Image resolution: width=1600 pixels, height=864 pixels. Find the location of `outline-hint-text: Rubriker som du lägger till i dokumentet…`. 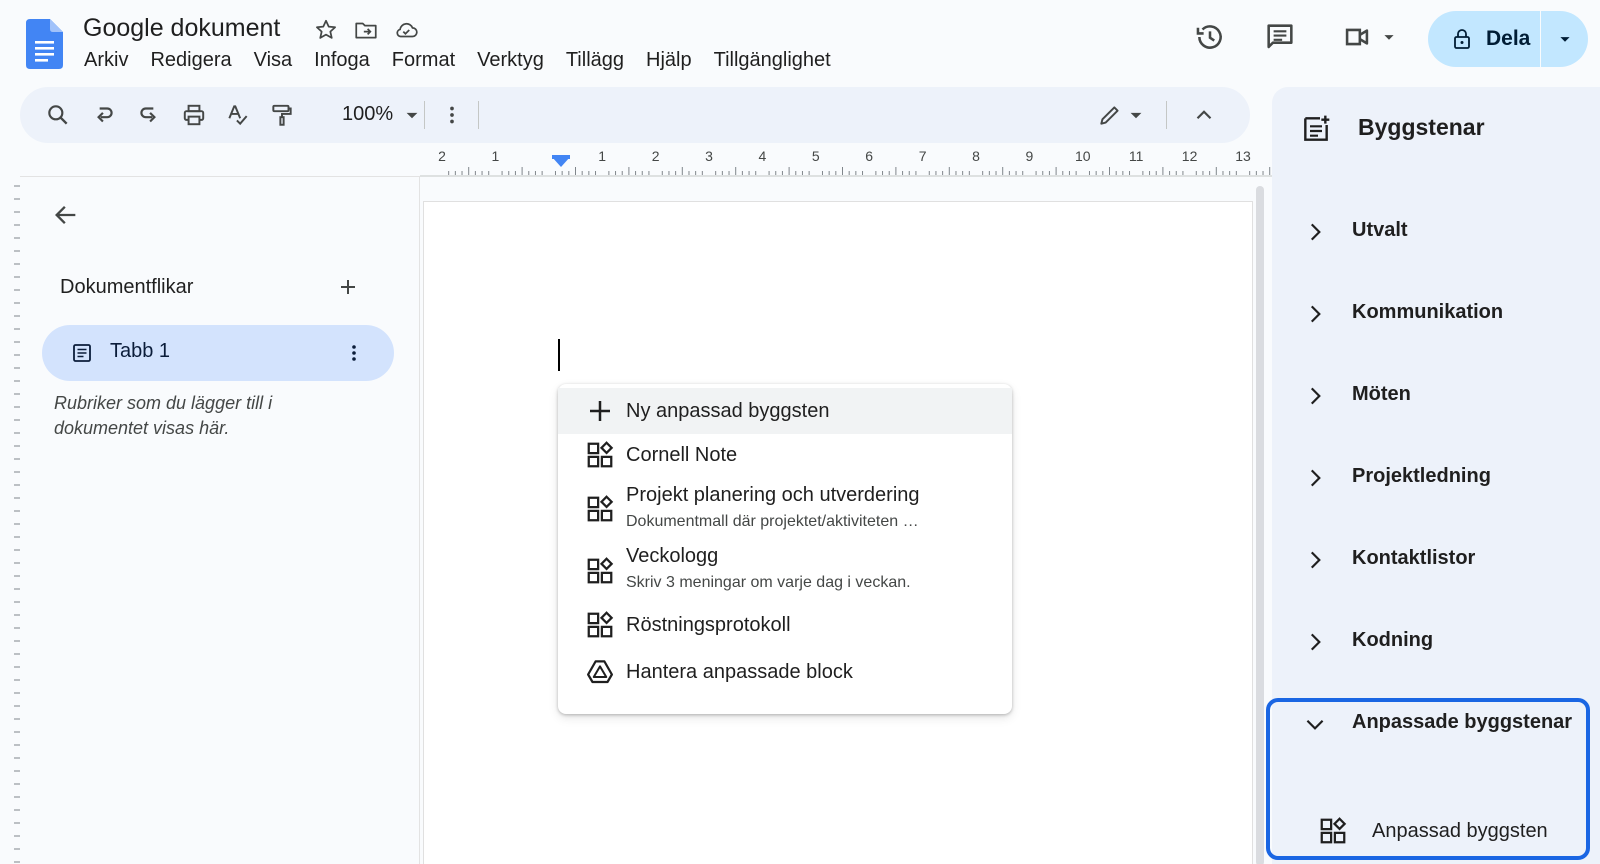

outline-hint-text: Rubriker som du lägger till i dokumentet… is located at coordinates (163, 415).